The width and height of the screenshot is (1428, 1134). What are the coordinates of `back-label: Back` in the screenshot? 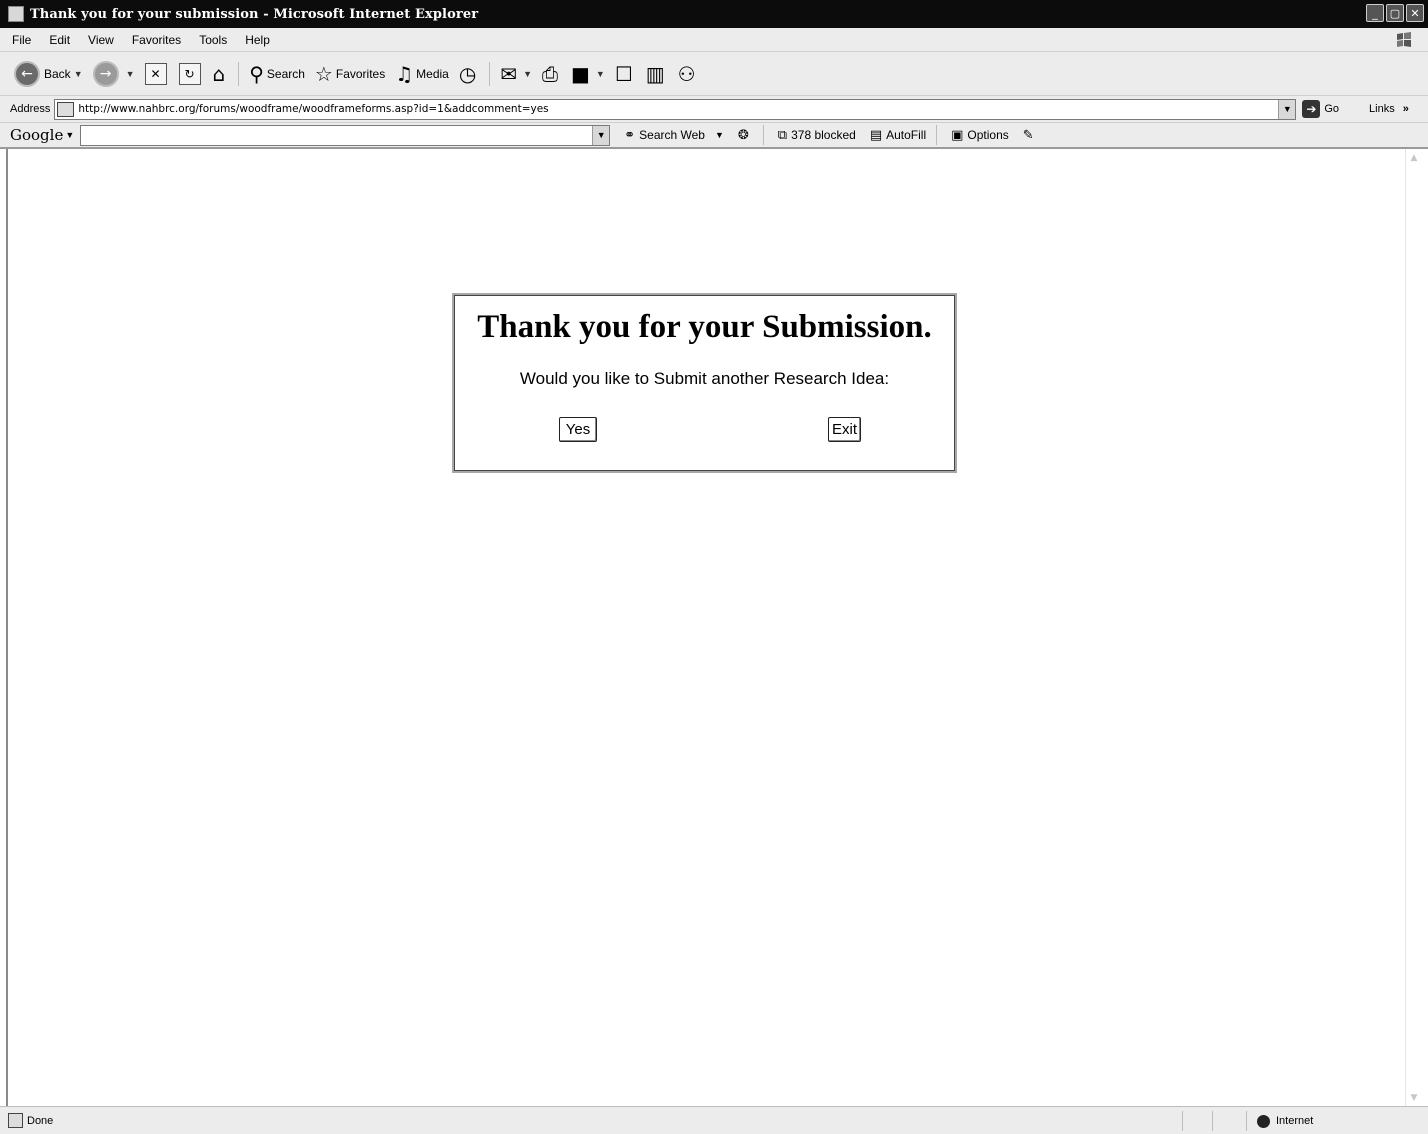 It's located at (57, 73).